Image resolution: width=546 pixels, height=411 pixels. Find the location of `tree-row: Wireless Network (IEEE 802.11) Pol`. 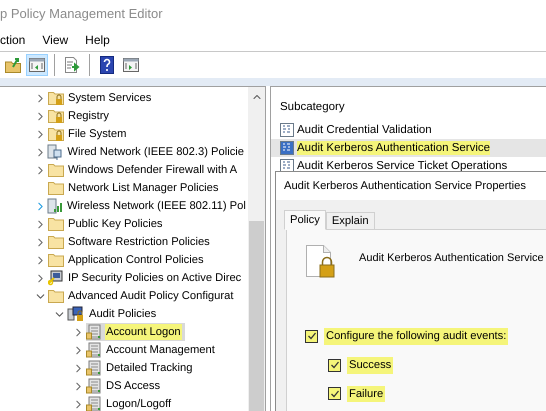

tree-row: Wireless Network (IEEE 802.11) Pol is located at coordinates (147, 206).